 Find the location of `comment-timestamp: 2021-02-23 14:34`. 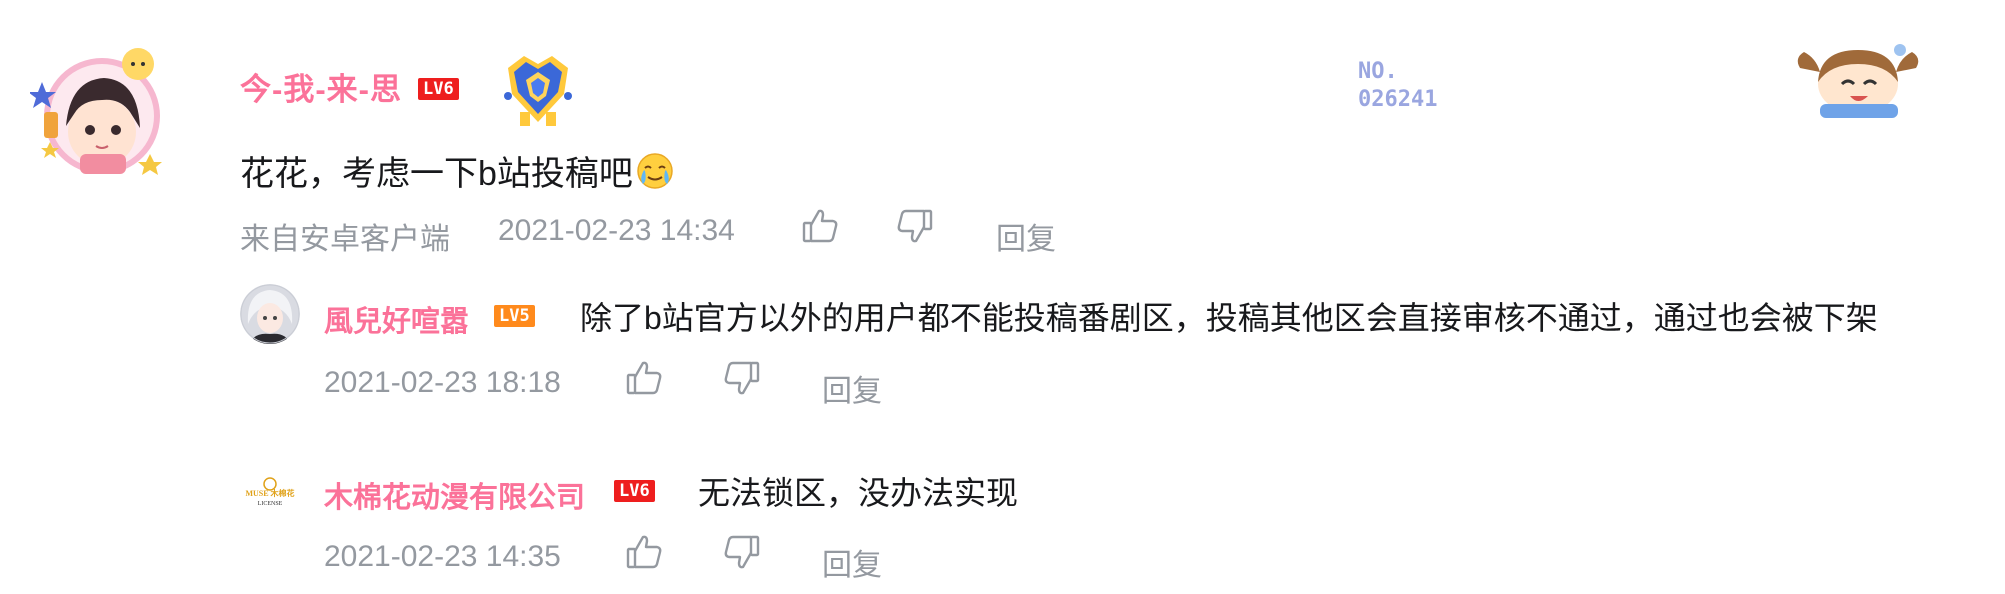

comment-timestamp: 2021-02-23 14:34 is located at coordinates (616, 230).